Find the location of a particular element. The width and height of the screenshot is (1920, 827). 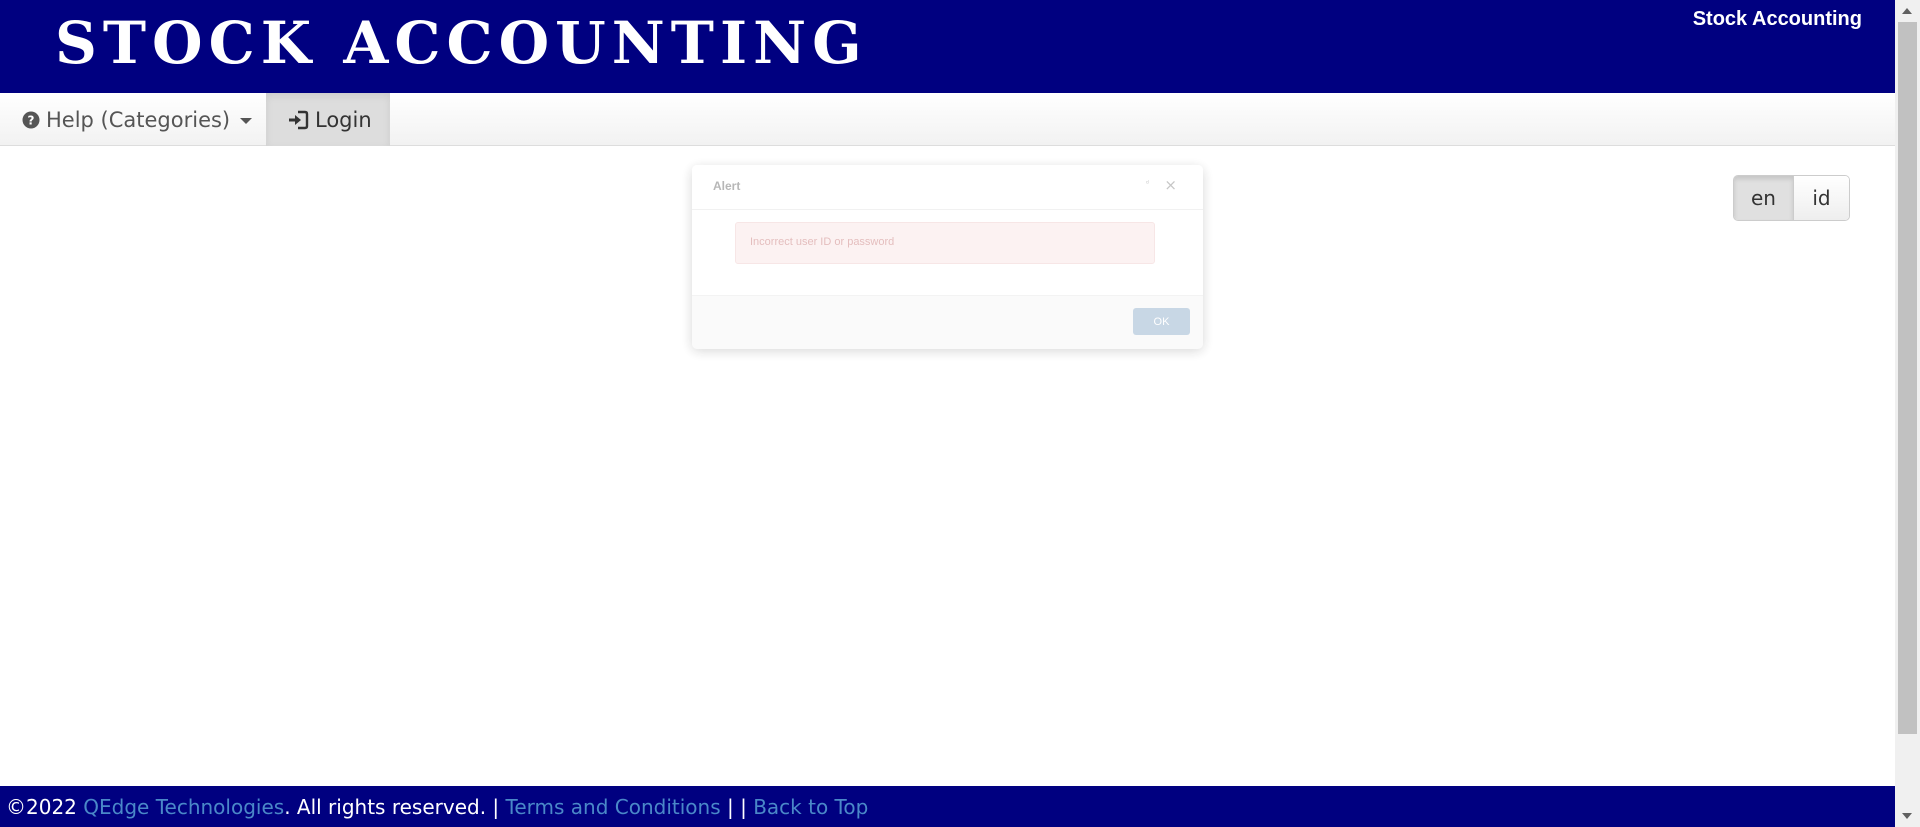

back-to-top-link: Back to Top is located at coordinates (810, 807).